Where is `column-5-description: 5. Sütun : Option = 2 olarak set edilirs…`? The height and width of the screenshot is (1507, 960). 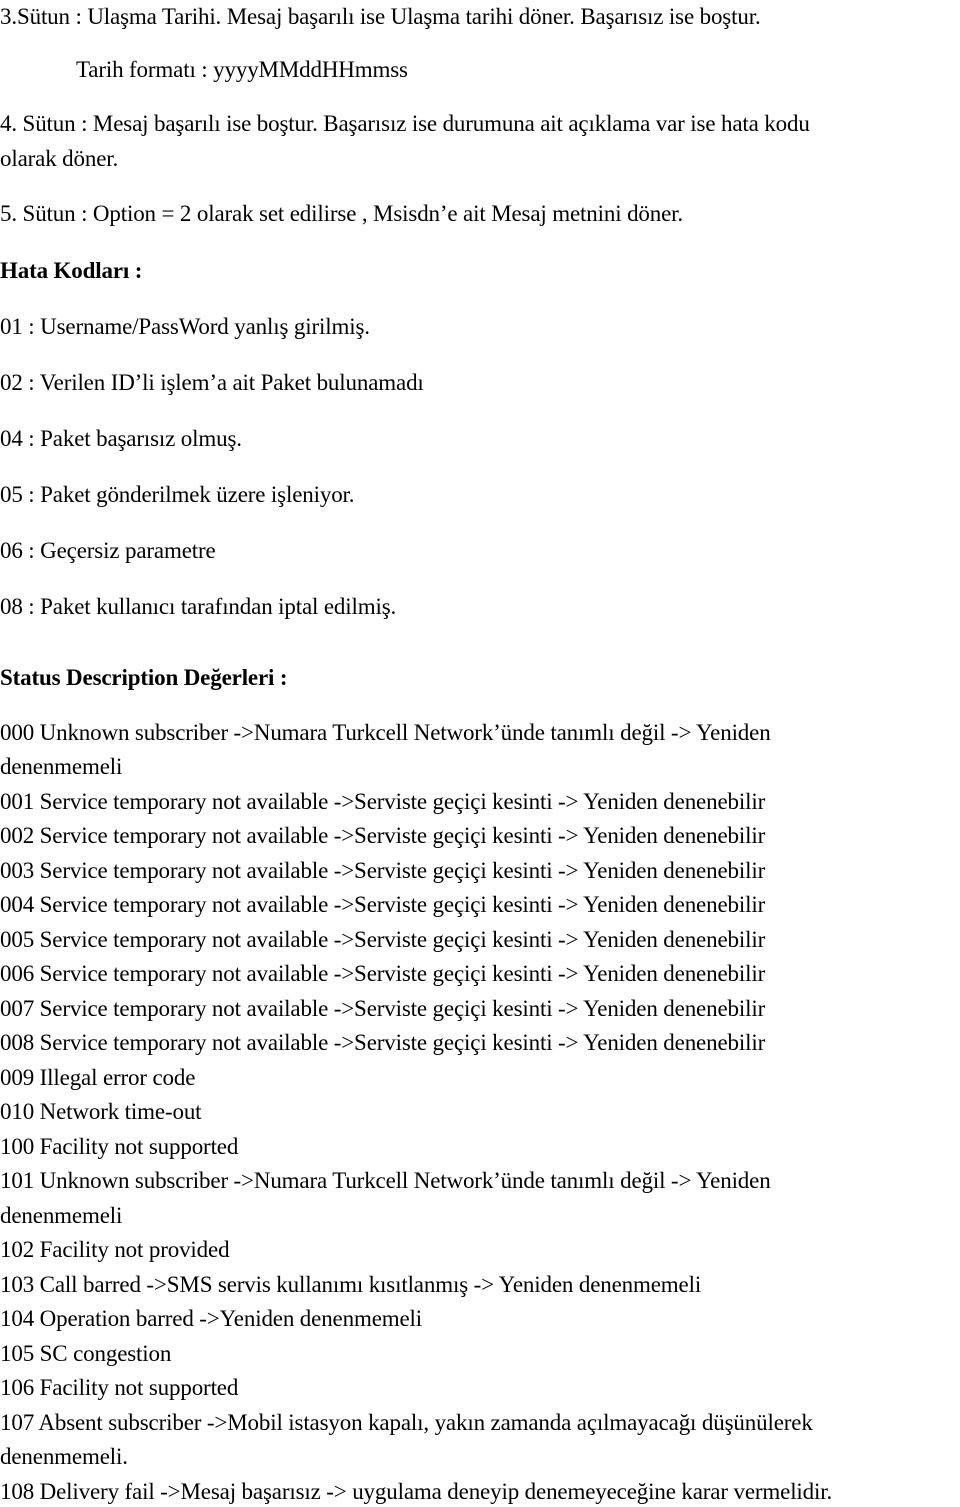
column-5-description: 5. Sütun : Option = 2 olarak set edilirs… is located at coordinates (342, 213).